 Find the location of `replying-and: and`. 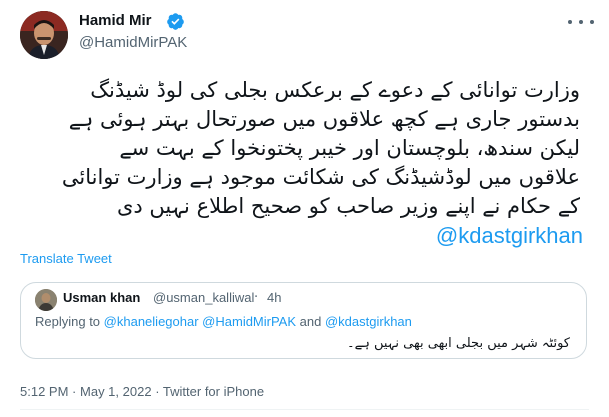

replying-and: and is located at coordinates (310, 321).